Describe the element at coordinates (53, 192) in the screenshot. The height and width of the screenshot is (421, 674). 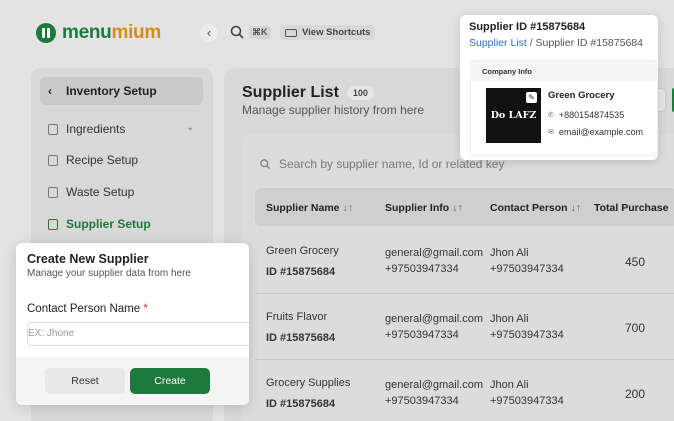
I see `trash-icon` at that location.